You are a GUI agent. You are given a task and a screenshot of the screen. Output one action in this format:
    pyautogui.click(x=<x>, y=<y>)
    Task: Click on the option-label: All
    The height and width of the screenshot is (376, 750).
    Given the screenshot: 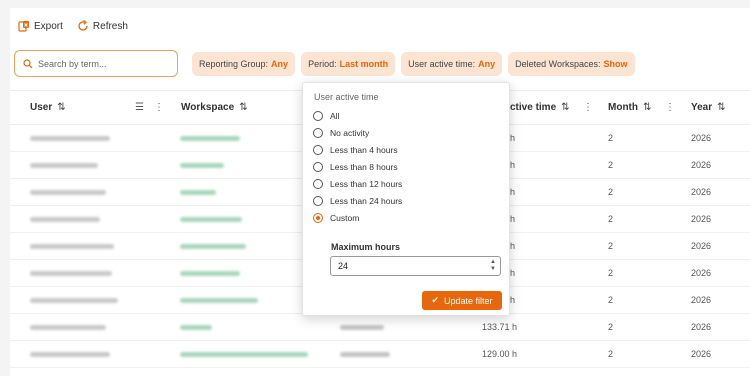 What is the action you would take?
    pyautogui.click(x=335, y=116)
    